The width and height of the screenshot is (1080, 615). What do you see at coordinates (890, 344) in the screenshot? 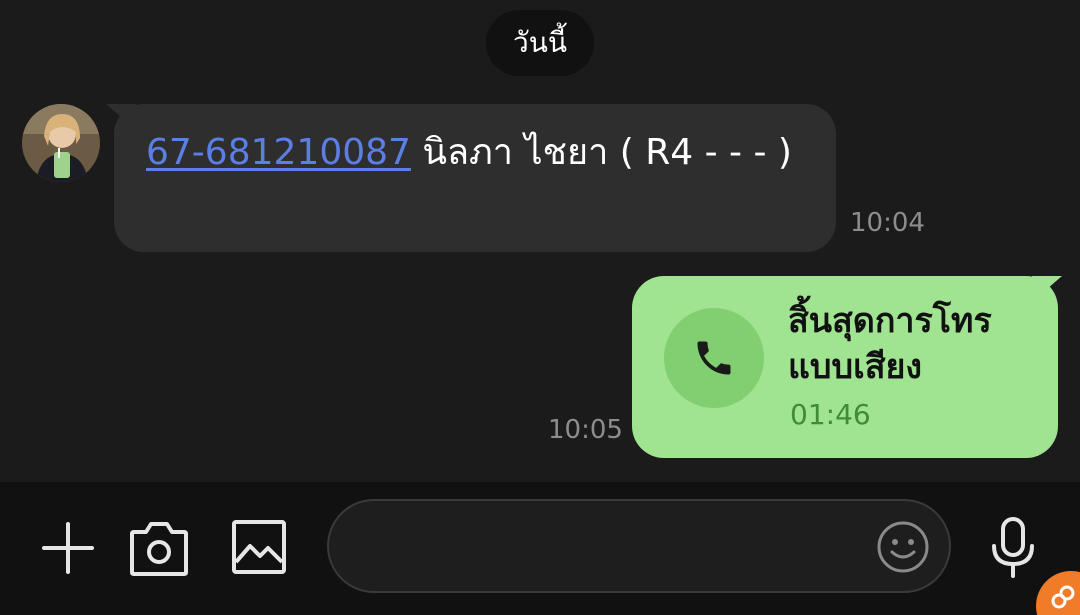
I see `call-ended-title: สิ้นสุดการโทรแบบเสียง` at bounding box center [890, 344].